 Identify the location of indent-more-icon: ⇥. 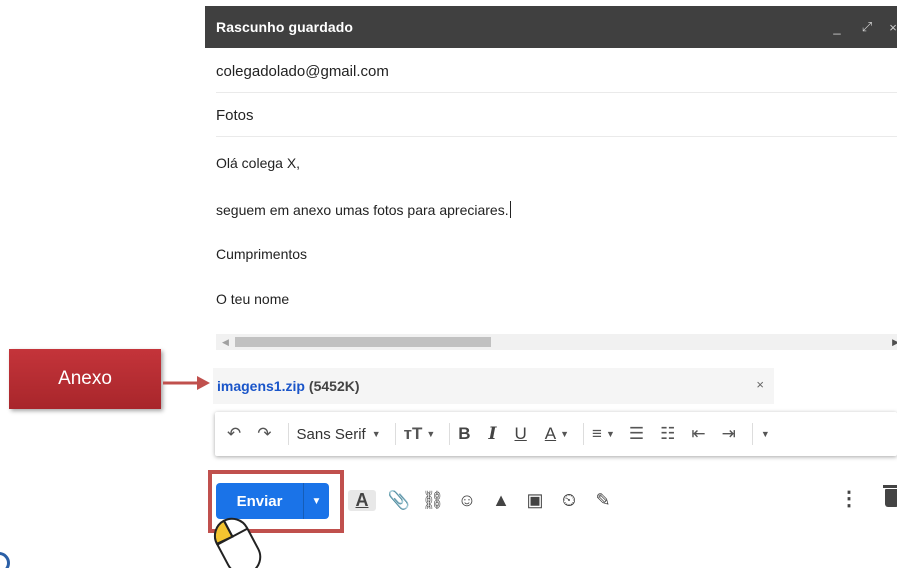
(729, 434).